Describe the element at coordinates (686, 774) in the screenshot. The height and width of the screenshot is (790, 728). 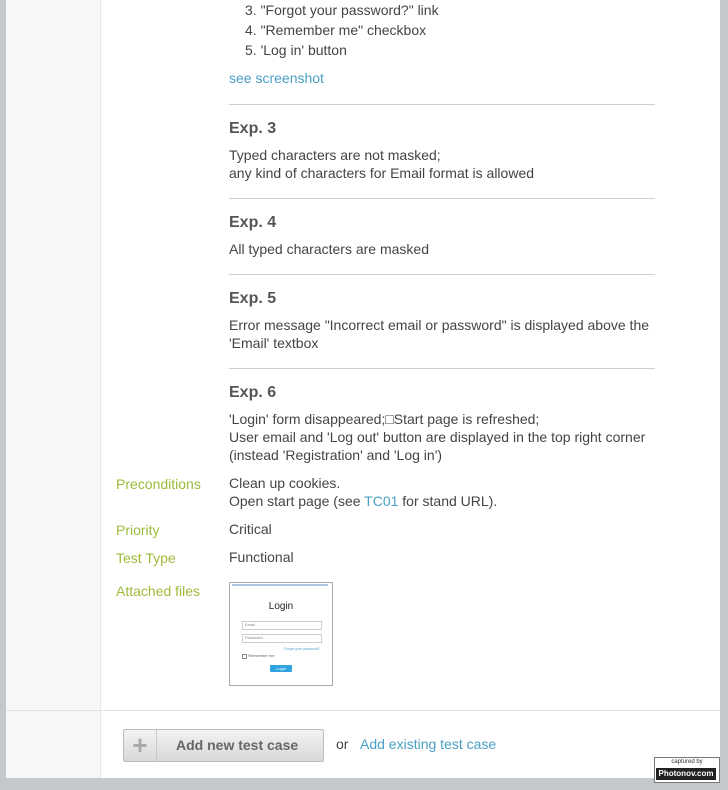
I see `watermark-bottom-text: Photonov.com` at that location.